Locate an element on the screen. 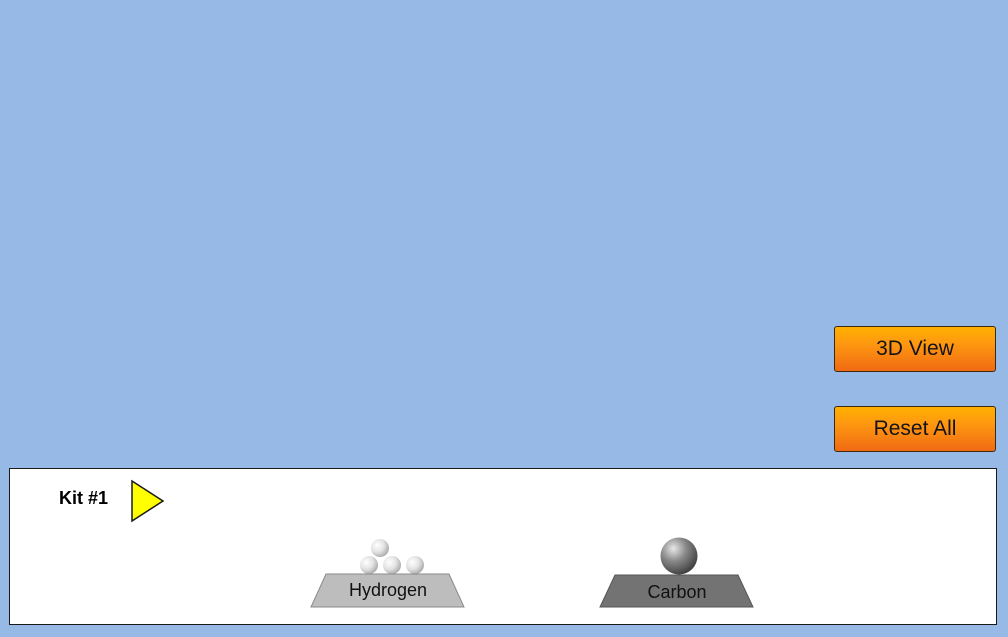  carbon-atom is located at coordinates (679, 556).